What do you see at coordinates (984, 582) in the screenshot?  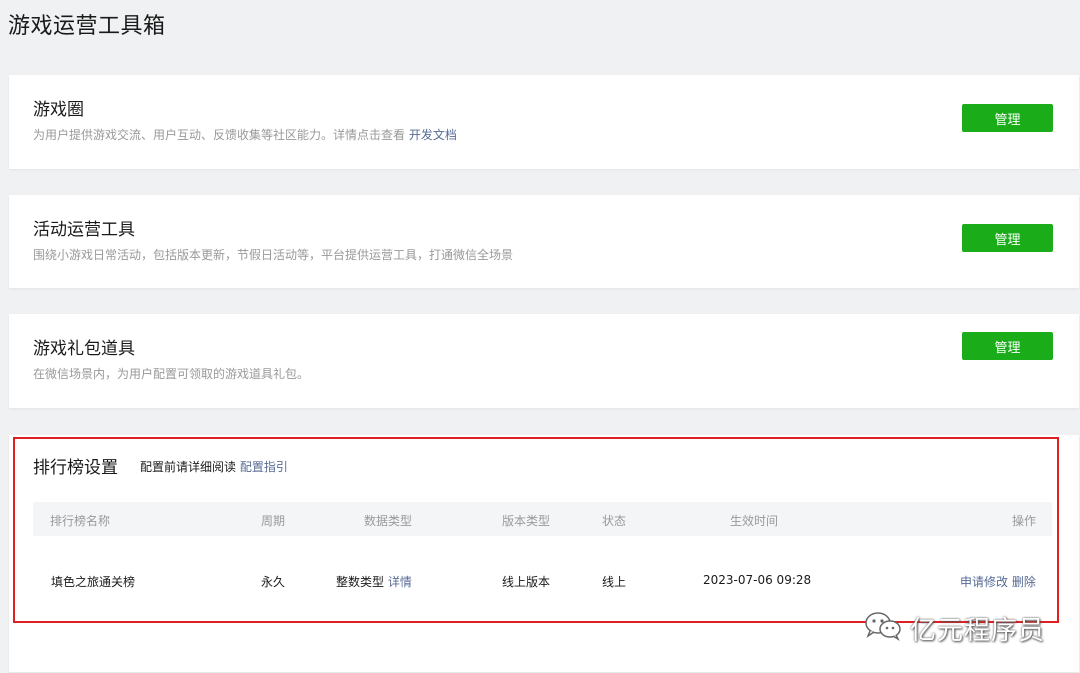 I see `apply-edit-link: 申请修改` at bounding box center [984, 582].